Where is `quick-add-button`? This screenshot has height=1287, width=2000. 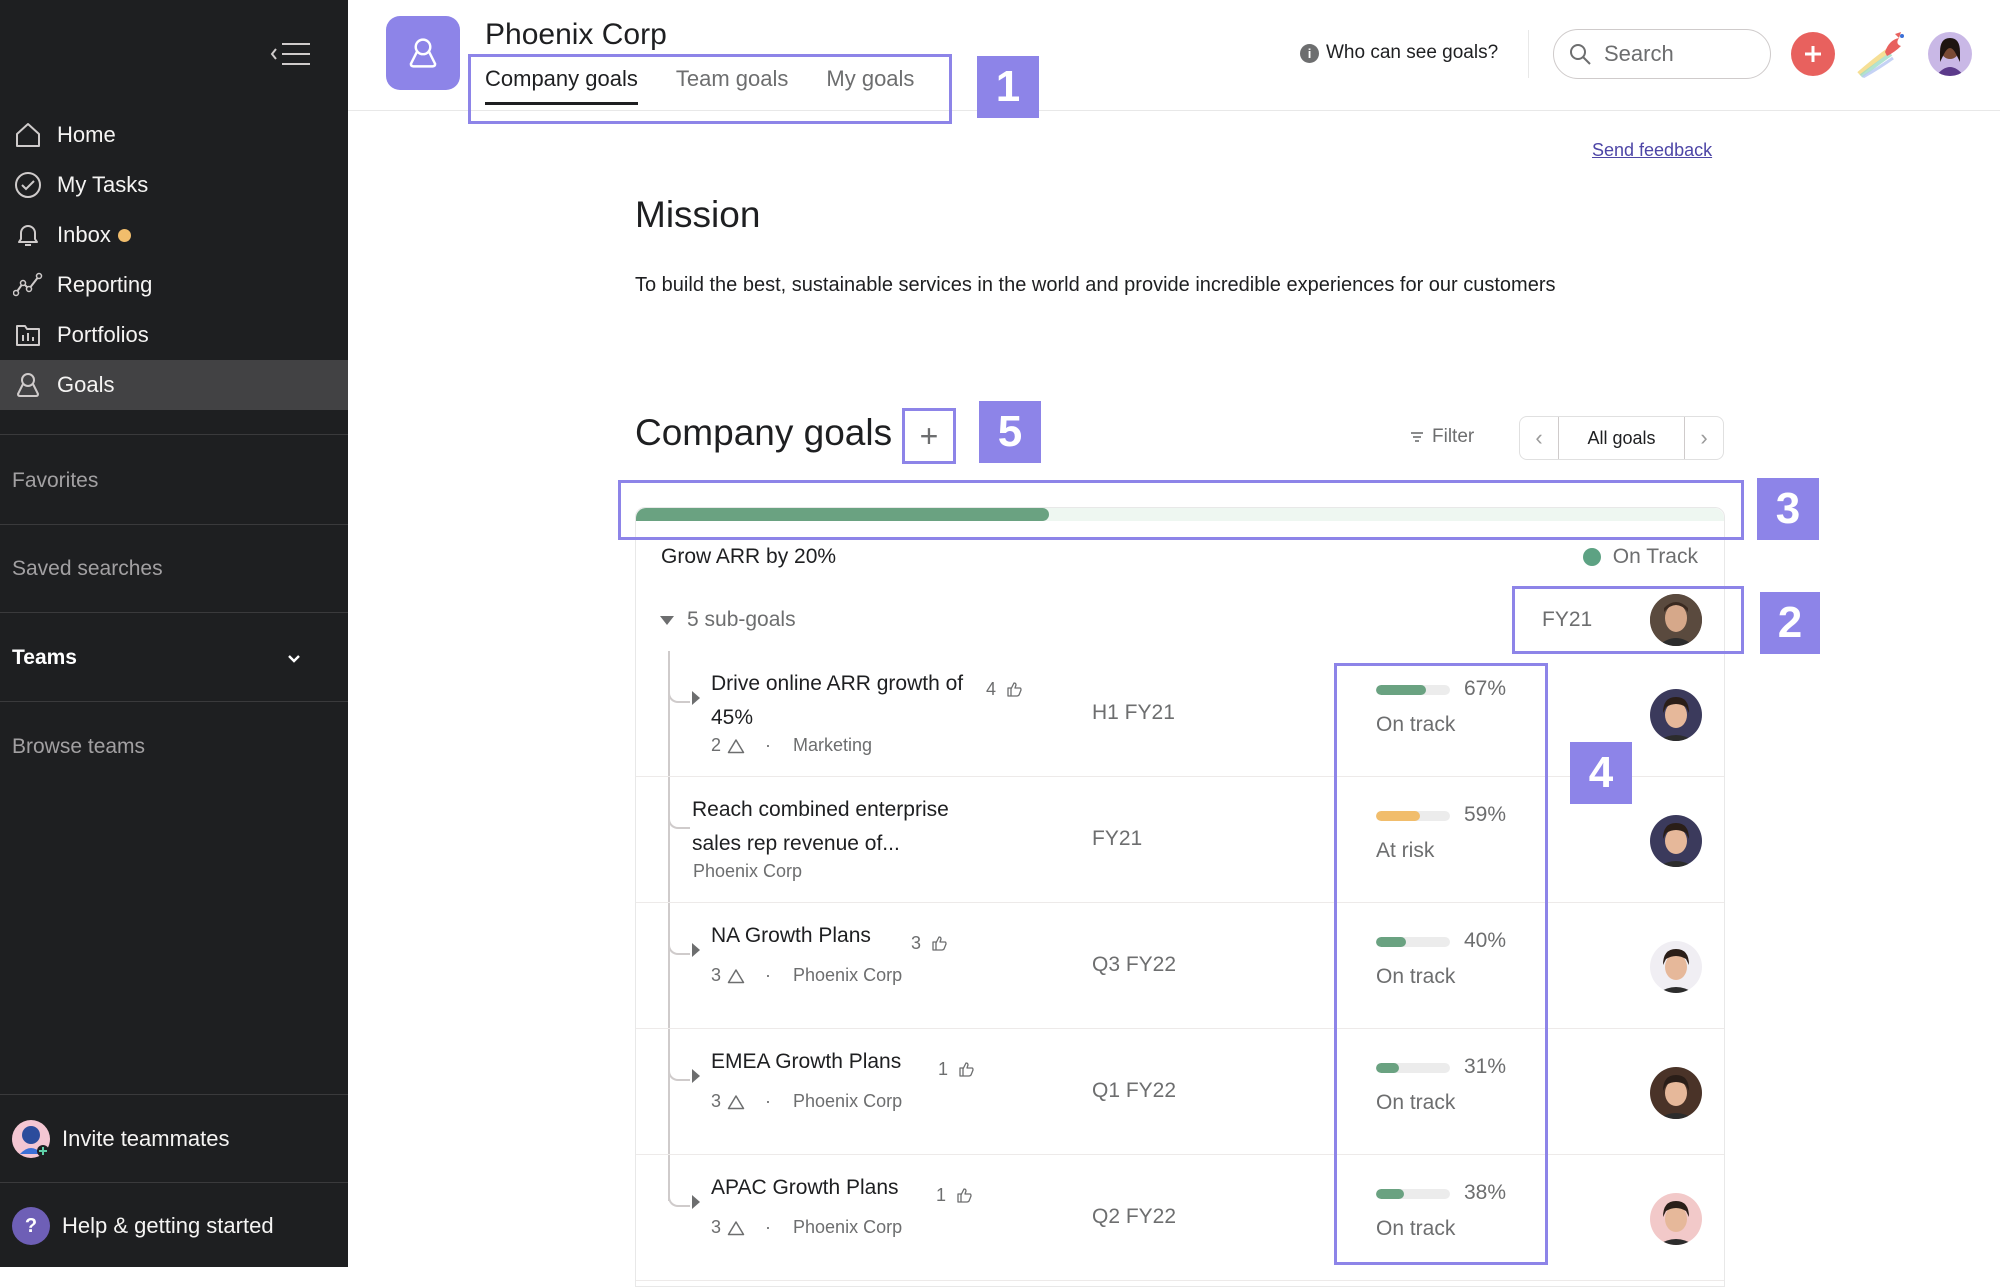
quick-add-button is located at coordinates (1813, 54).